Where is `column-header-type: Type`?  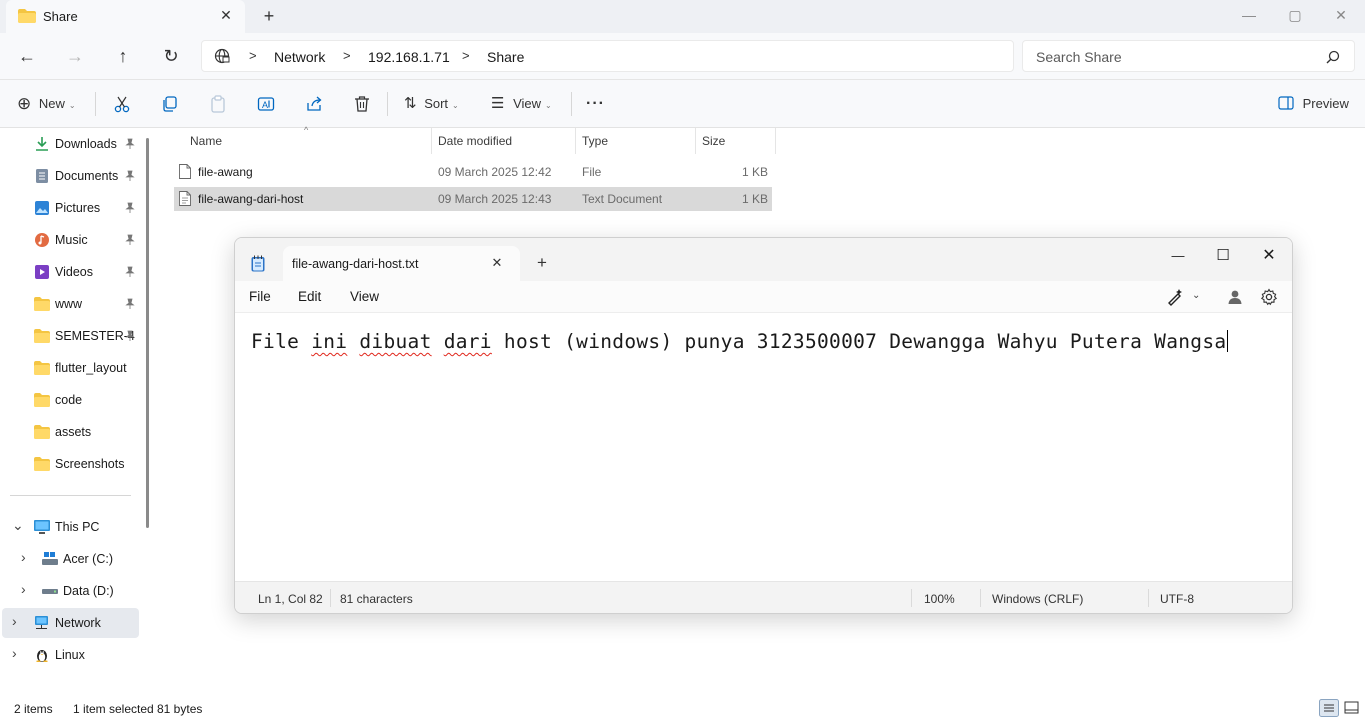 column-header-type: Type is located at coordinates (595, 143).